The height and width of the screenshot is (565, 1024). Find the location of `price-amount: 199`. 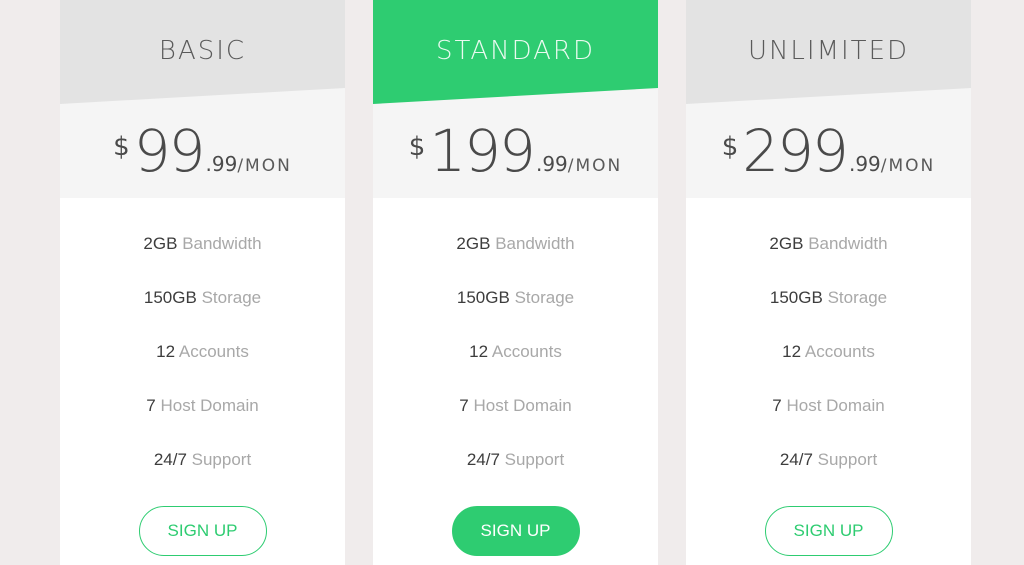

price-amount: 199 is located at coordinates (482, 151).